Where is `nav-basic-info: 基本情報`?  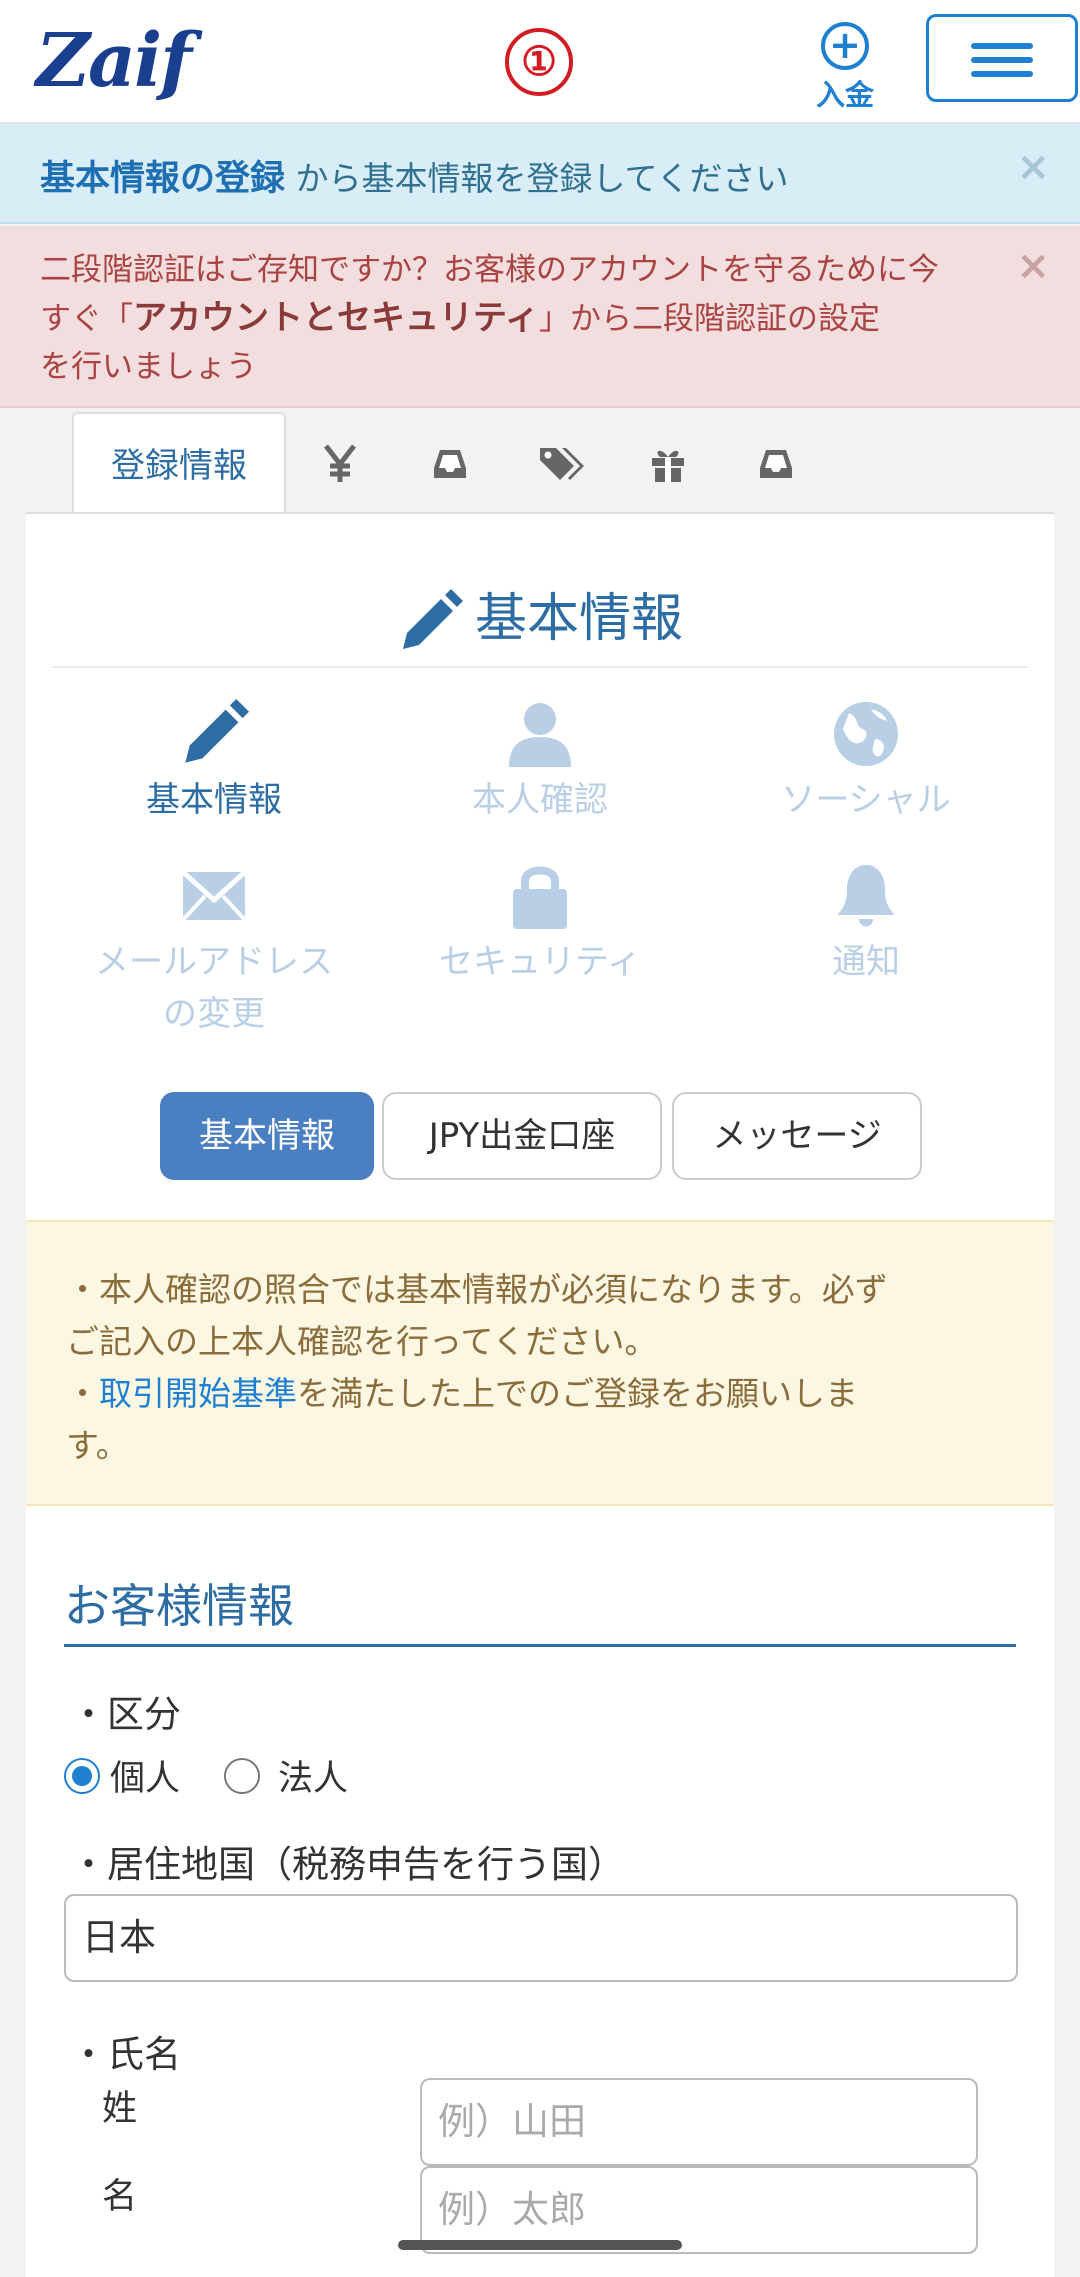
nav-basic-info: 基本情報 is located at coordinates (214, 762).